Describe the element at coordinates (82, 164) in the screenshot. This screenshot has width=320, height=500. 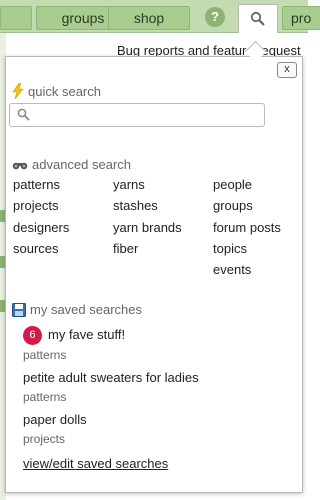
I see `advanced-search-label: advanced search` at that location.